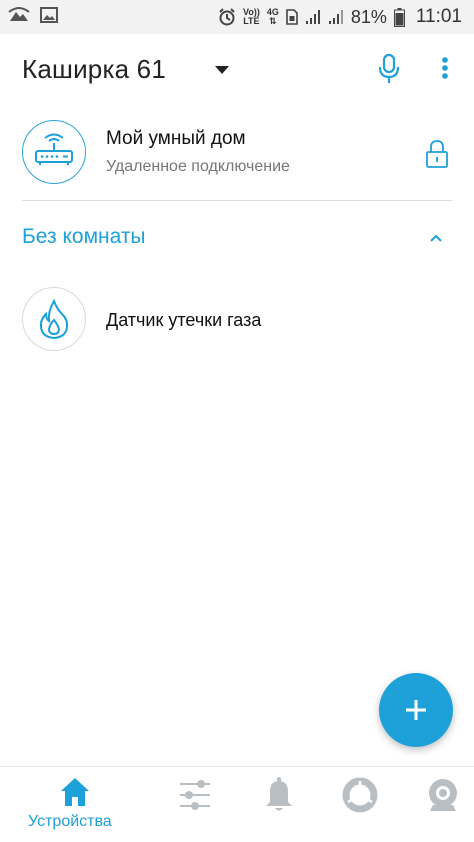 The height and width of the screenshot is (842, 474). What do you see at coordinates (195, 795) in the screenshot?
I see `sliders-icon` at bounding box center [195, 795].